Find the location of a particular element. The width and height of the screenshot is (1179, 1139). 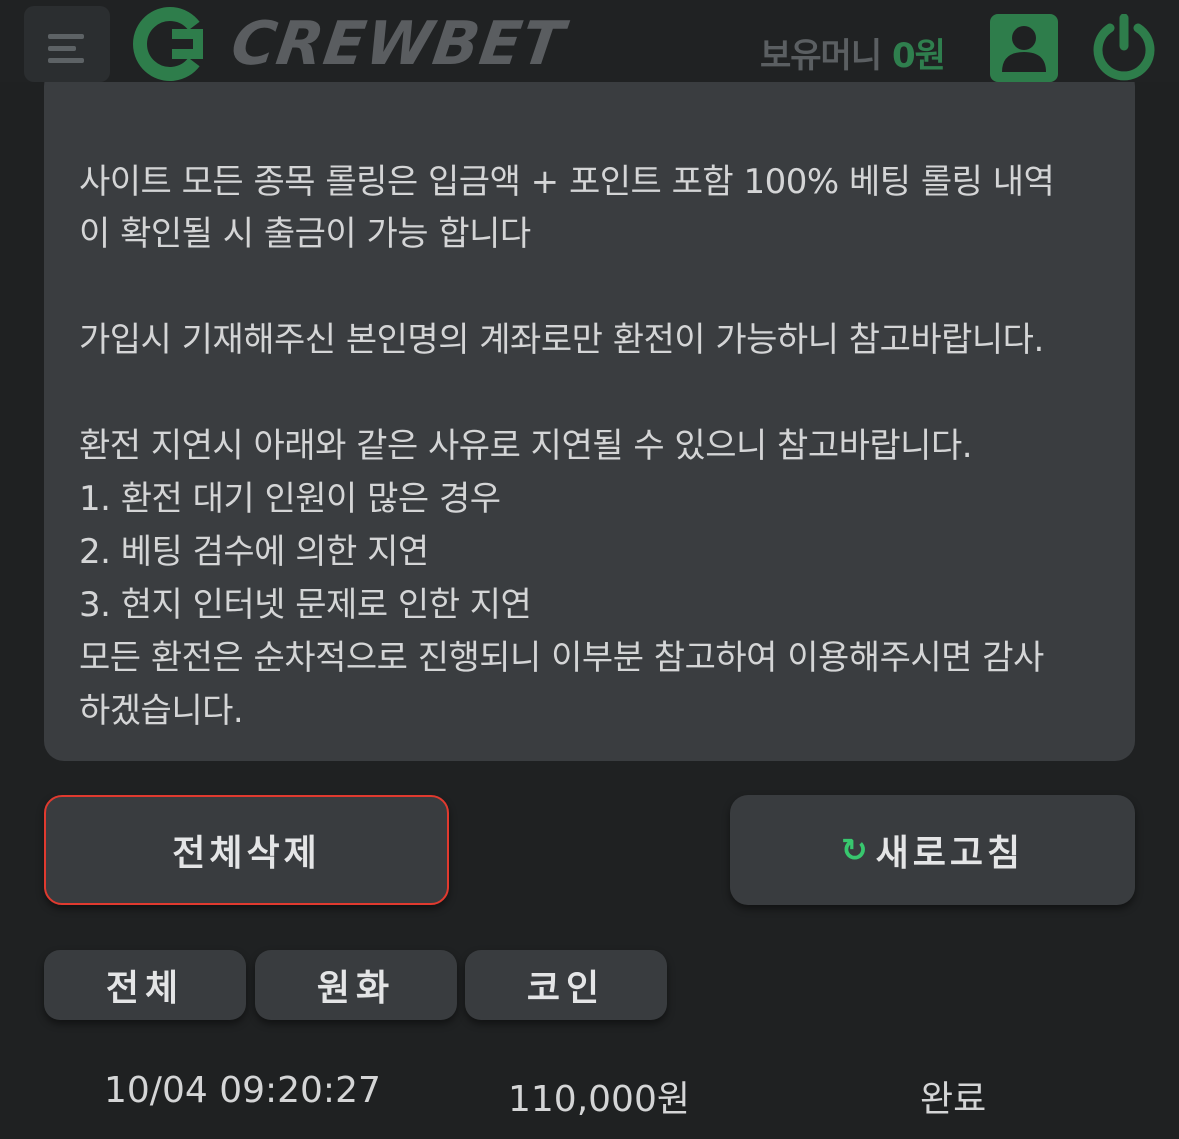

menu-icon is located at coordinates (66, 36).